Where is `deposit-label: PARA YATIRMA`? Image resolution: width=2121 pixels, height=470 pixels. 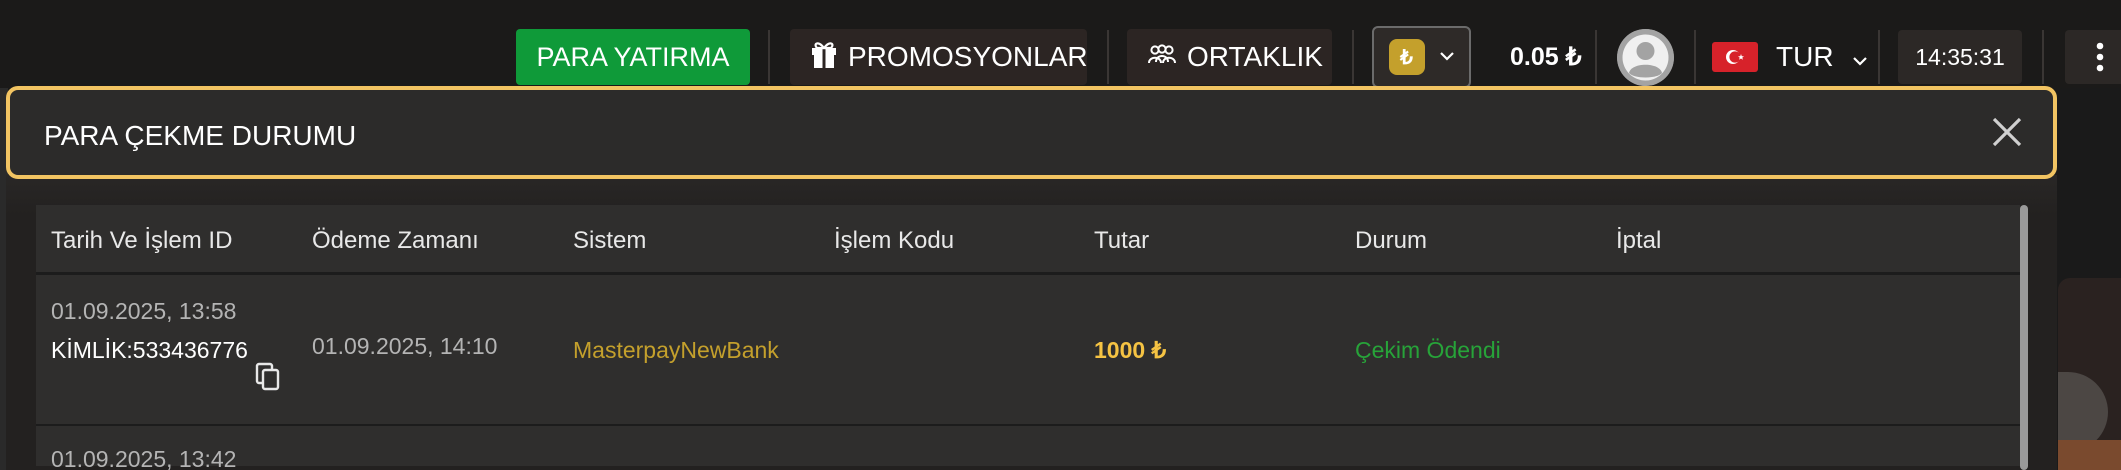
deposit-label: PARA YATIRMA is located at coordinates (633, 56).